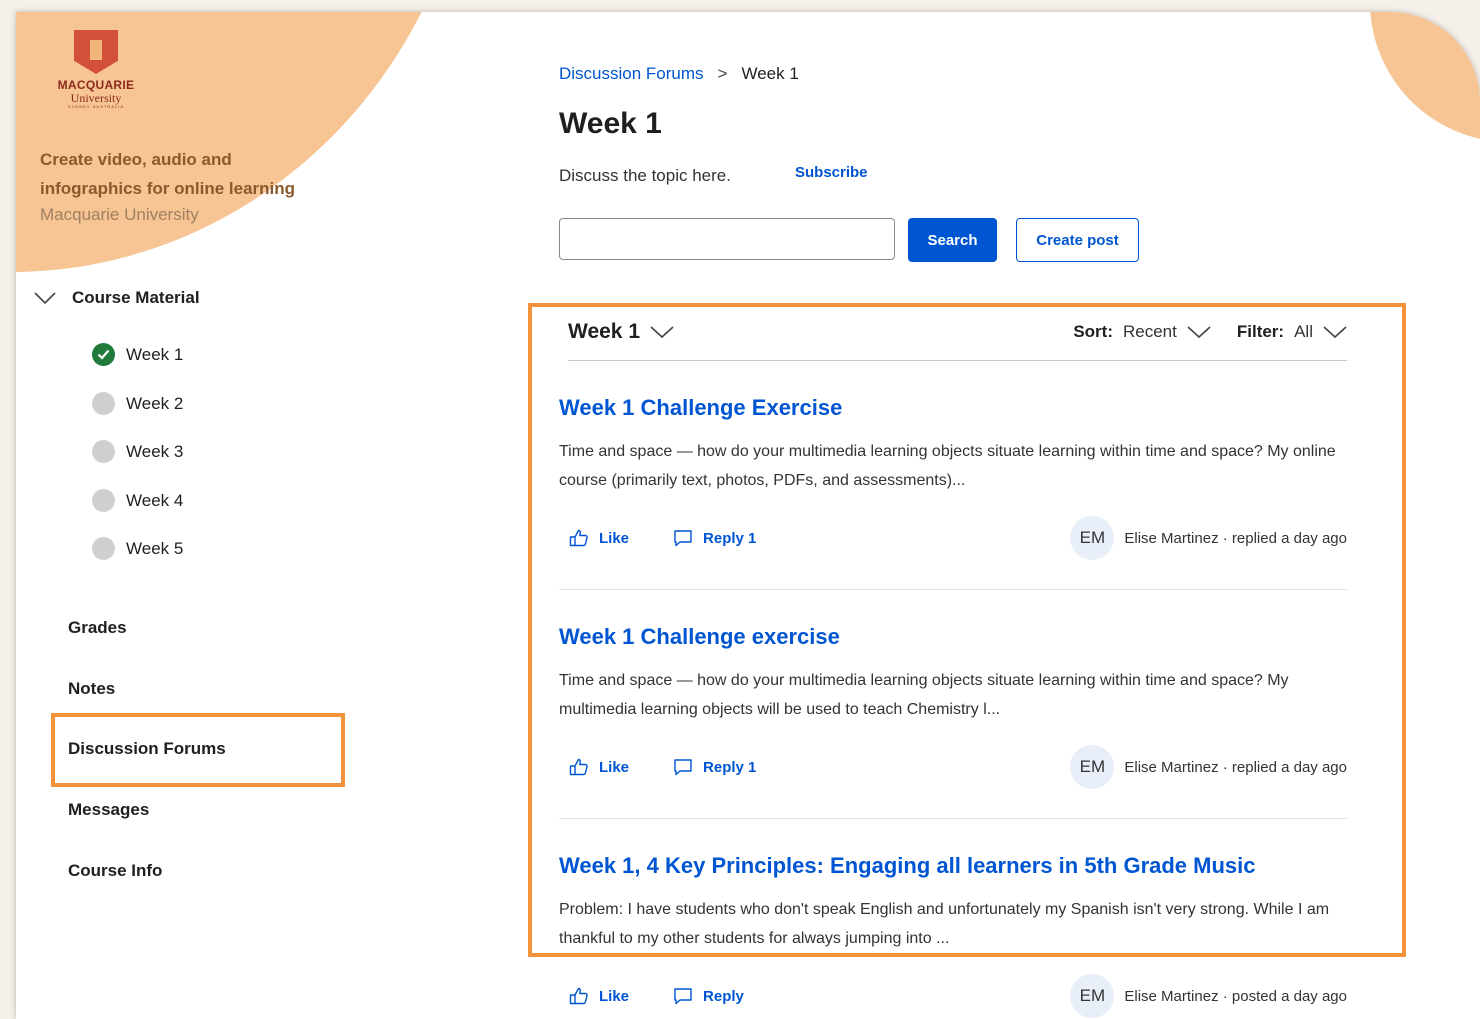 The image size is (1480, 1019). What do you see at coordinates (578, 996) in the screenshot?
I see `thumbs-up-icon` at bounding box center [578, 996].